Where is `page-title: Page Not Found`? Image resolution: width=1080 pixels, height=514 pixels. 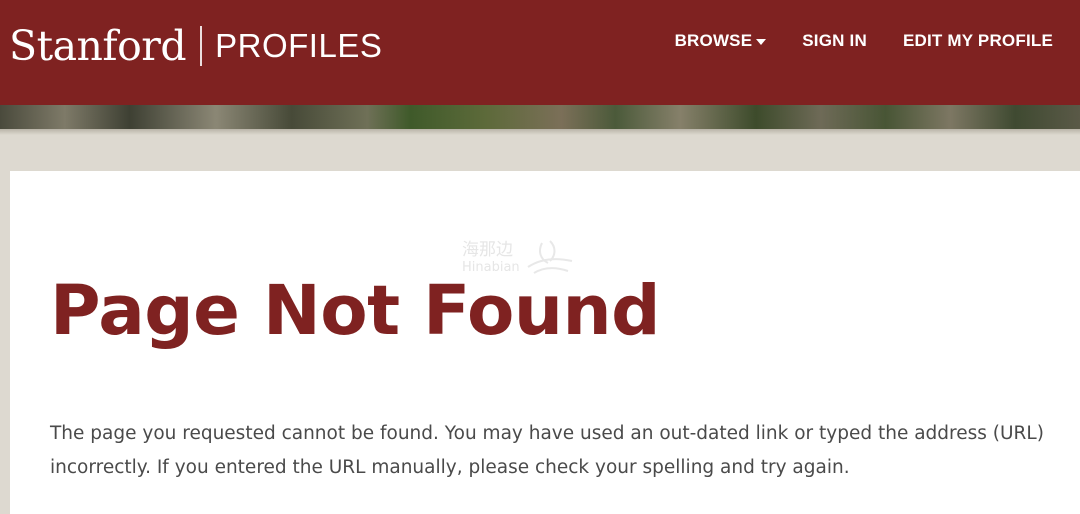
page-title: Page Not Found is located at coordinates (355, 311).